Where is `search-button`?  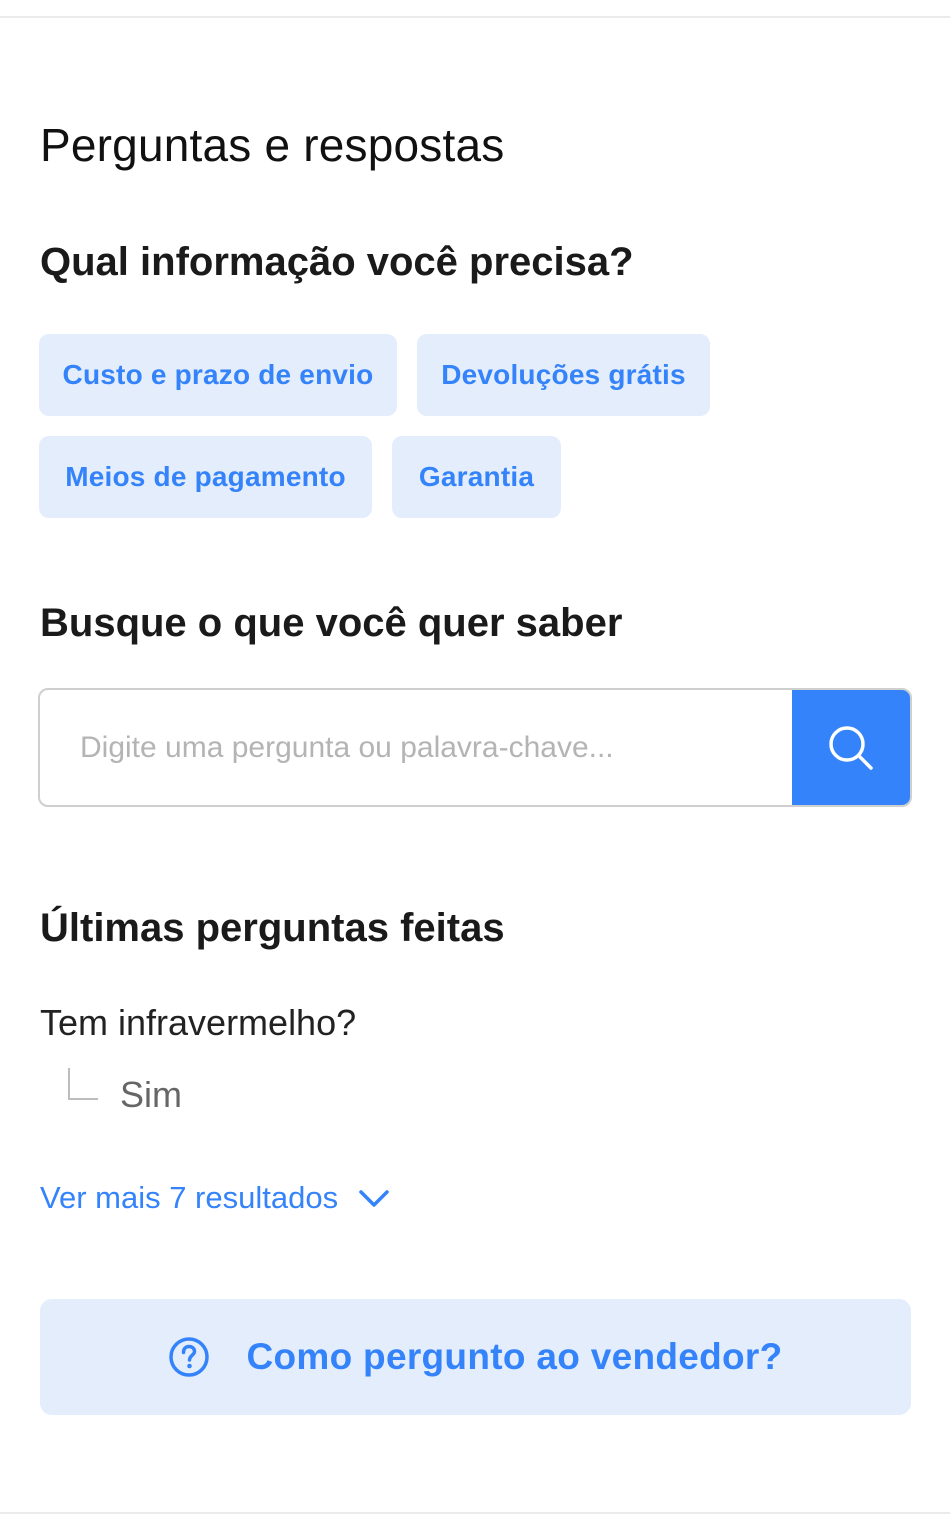
search-button is located at coordinates (851, 747).